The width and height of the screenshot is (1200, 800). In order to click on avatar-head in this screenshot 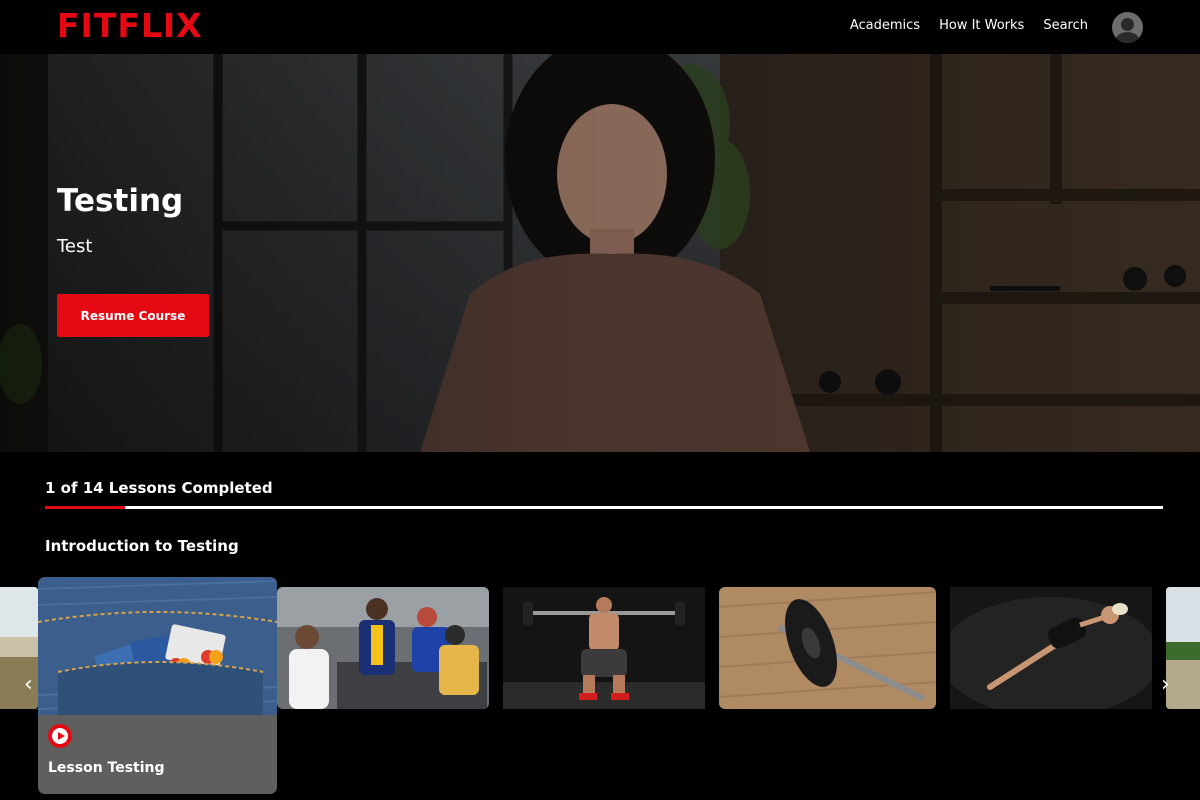, I will do `click(1127, 24)`.